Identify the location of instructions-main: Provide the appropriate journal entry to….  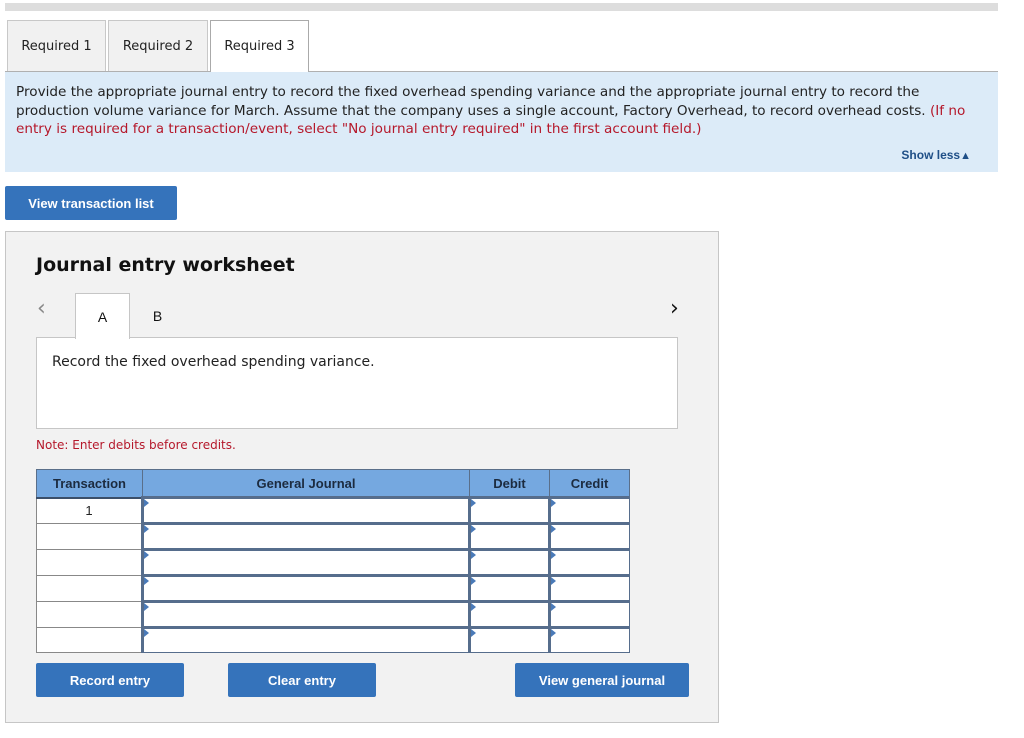
(471, 101).